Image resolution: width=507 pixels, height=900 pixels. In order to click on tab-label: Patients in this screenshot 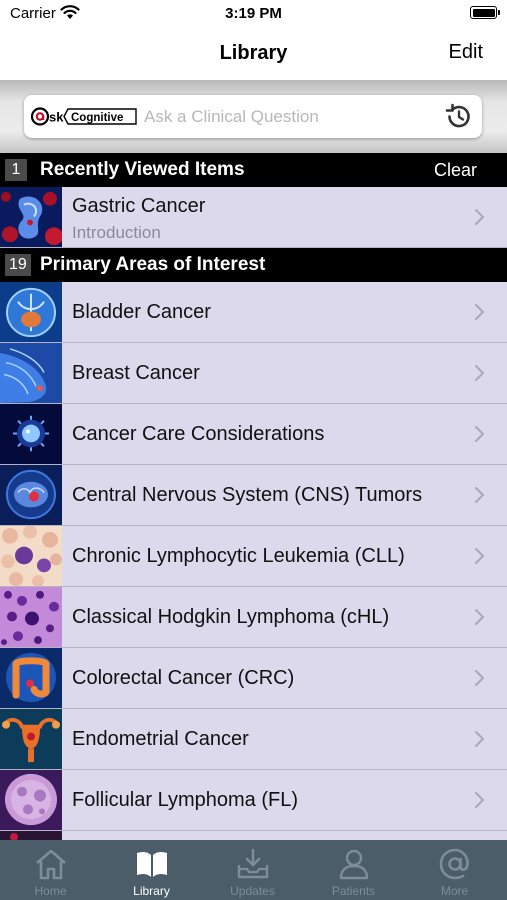, I will do `click(353, 891)`.